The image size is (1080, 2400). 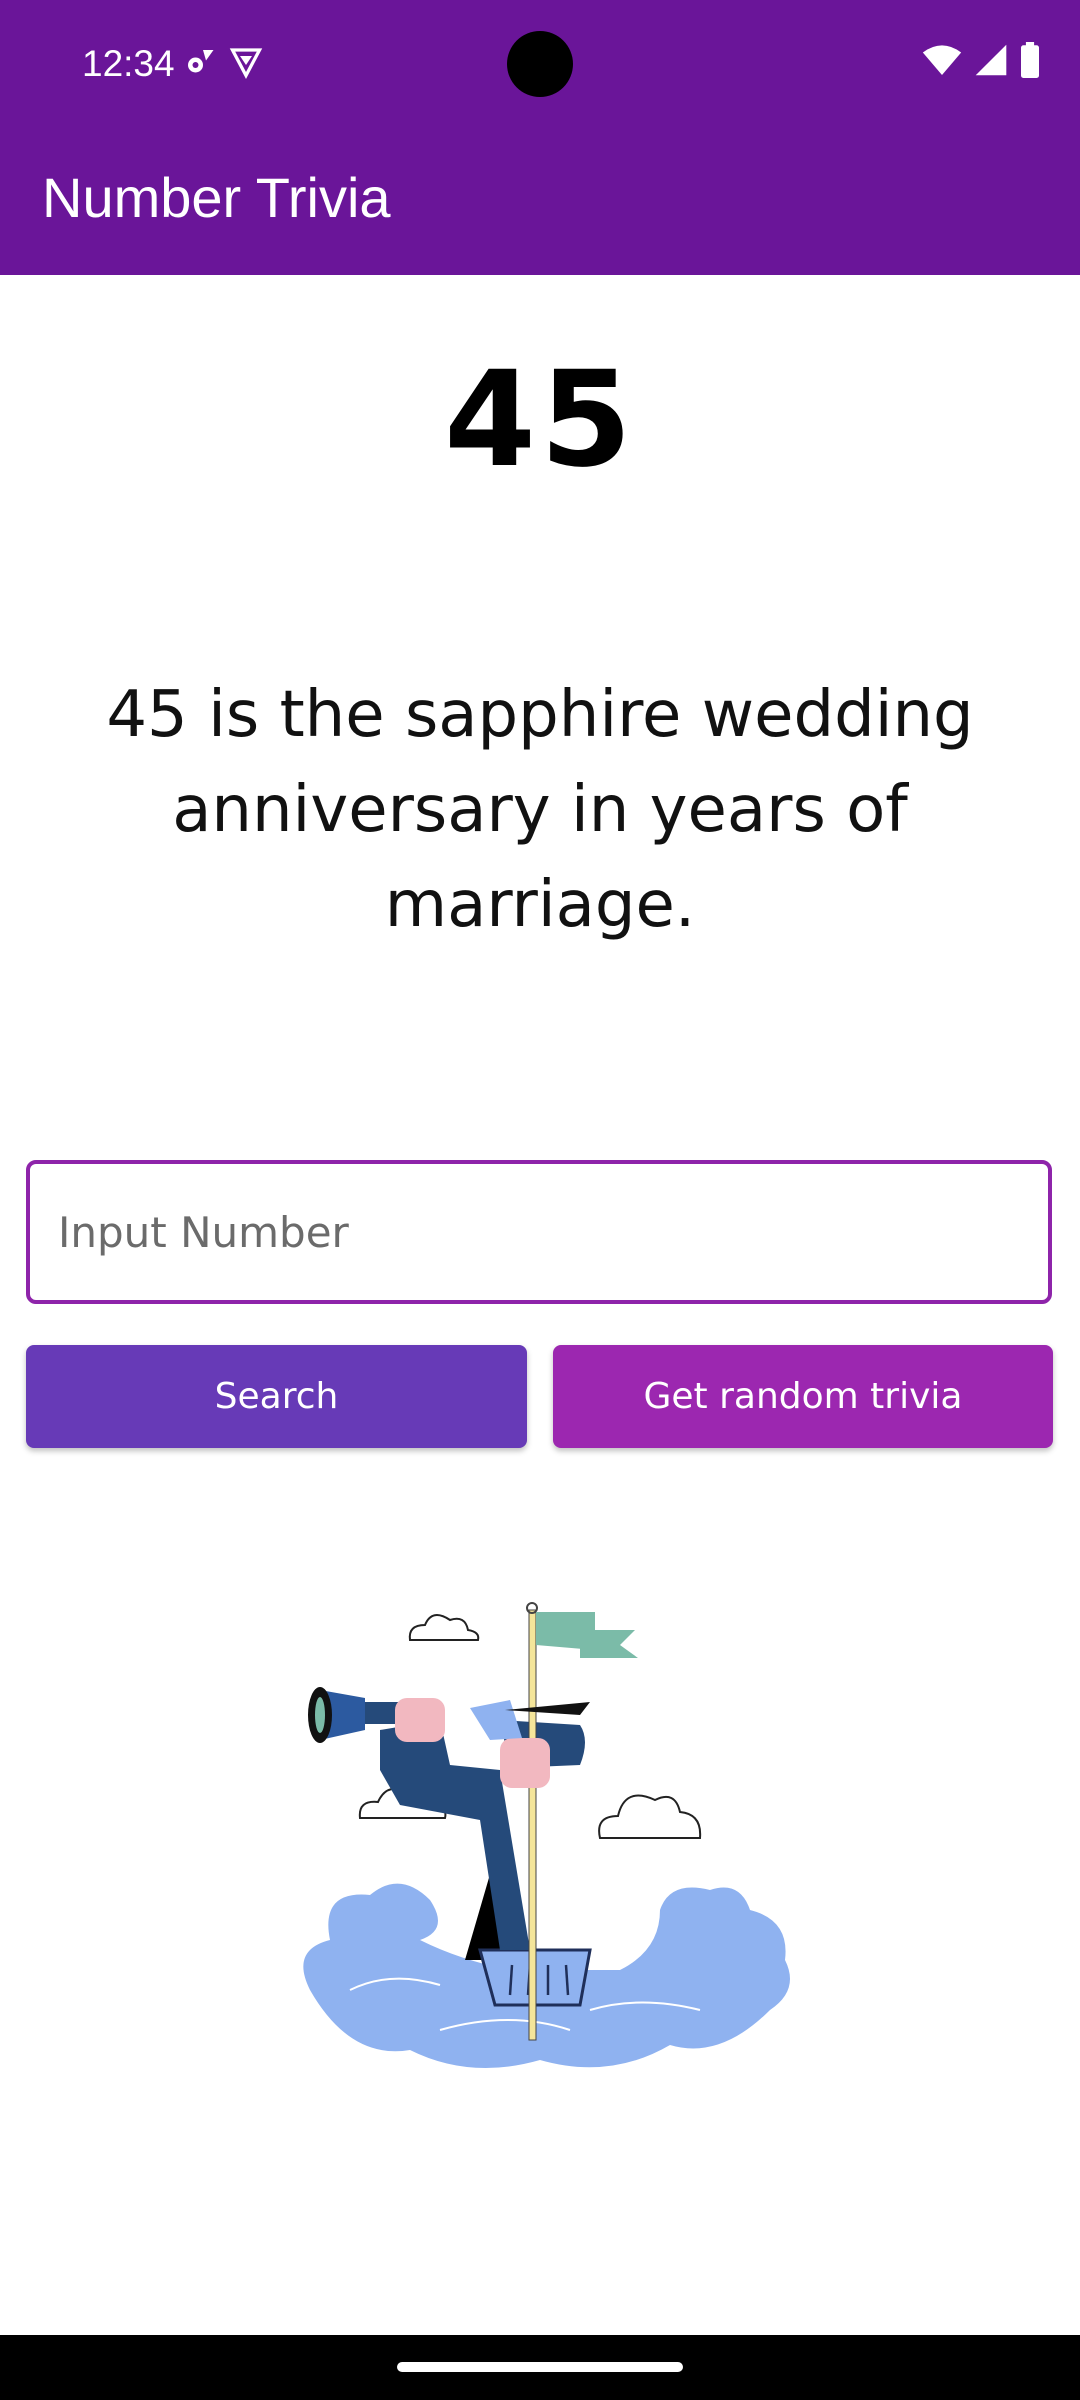 What do you see at coordinates (246, 64) in the screenshot?
I see `shield-icon` at bounding box center [246, 64].